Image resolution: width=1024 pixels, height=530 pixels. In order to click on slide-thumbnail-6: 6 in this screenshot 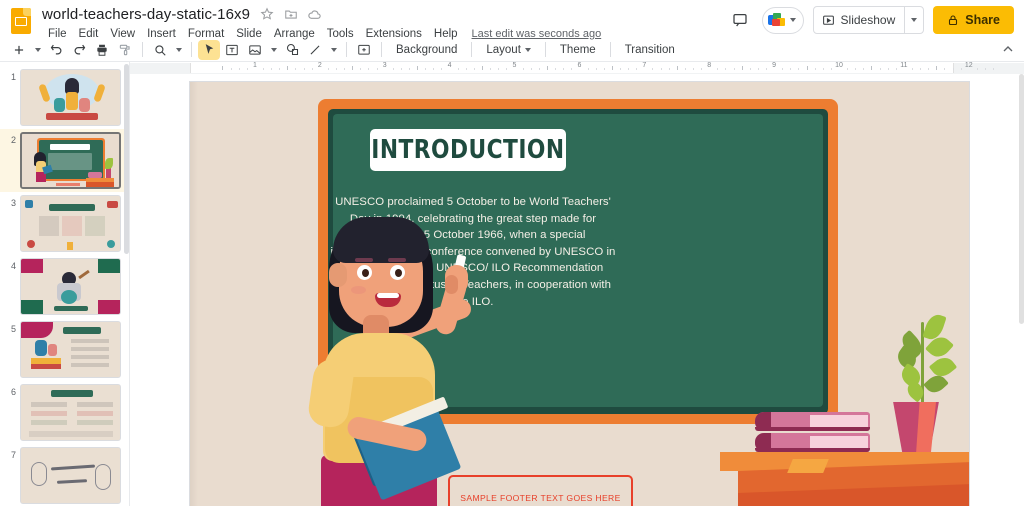, I will do `click(64, 412)`.